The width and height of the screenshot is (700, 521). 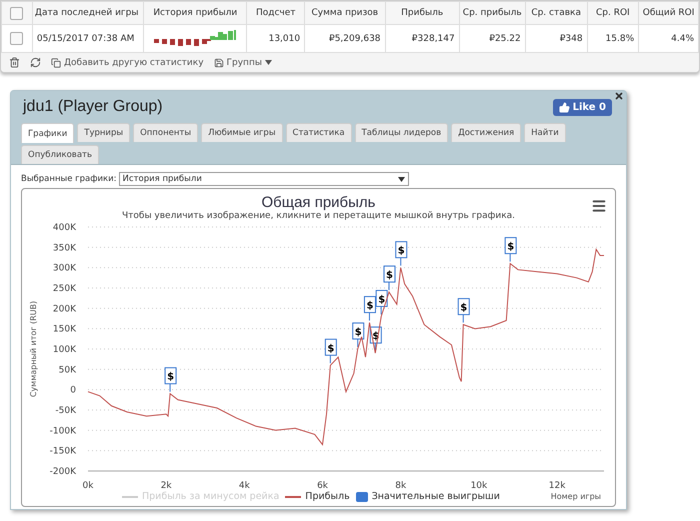 I want to click on table-cell: 05/15/2017 07:38 AM, so click(x=88, y=38).